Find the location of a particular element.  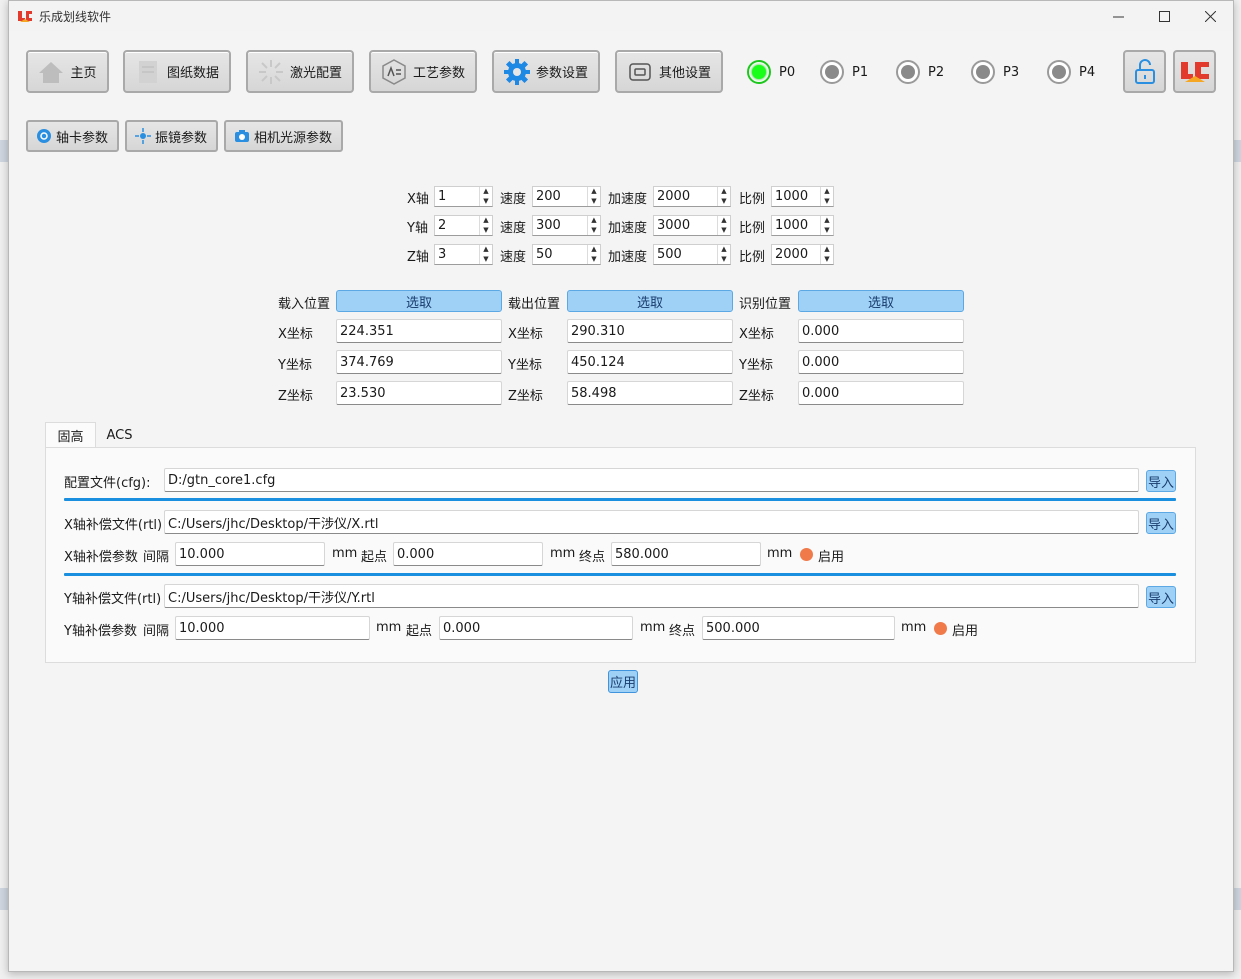

y-enable-checkbox is located at coordinates (940, 628).